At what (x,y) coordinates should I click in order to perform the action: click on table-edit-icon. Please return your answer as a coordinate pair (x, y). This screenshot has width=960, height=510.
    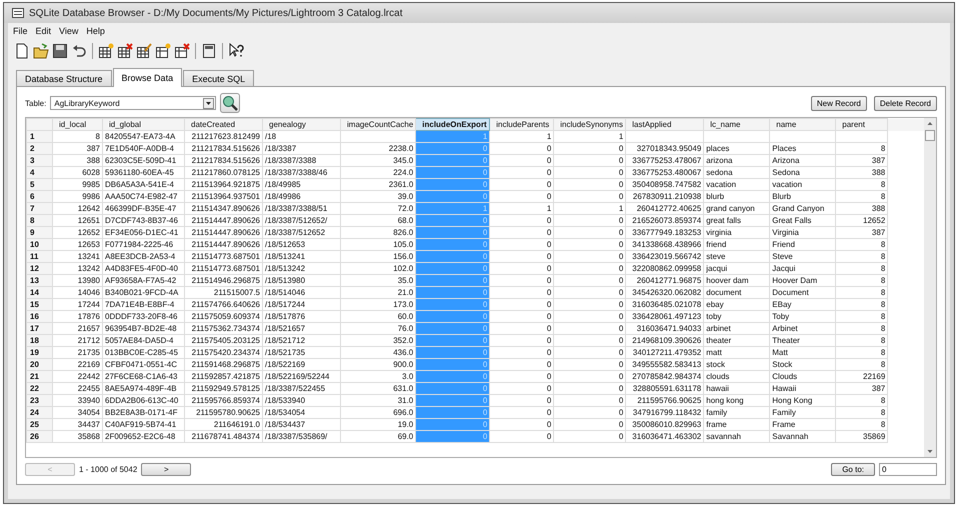
    Looking at the image, I should click on (144, 51).